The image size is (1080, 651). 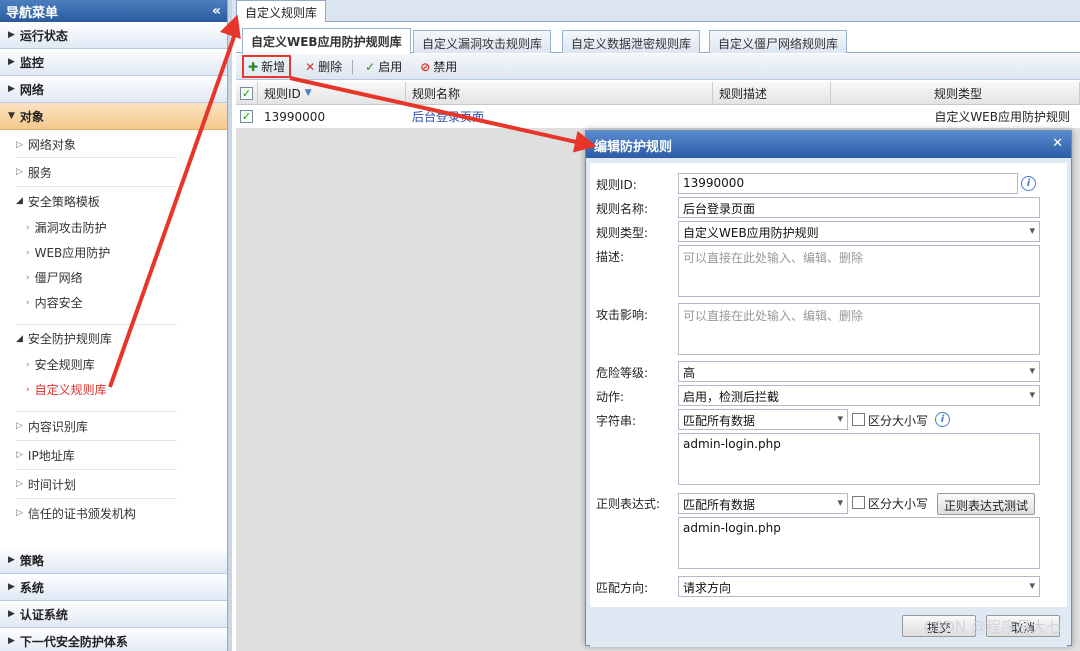 I want to click on action-select: 启用，检测后拦截, so click(x=859, y=395).